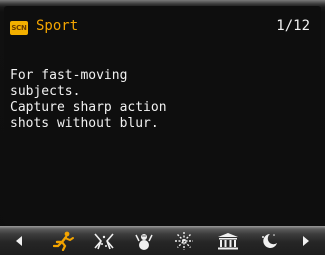 The height and width of the screenshot is (255, 325). What do you see at coordinates (144, 241) in the screenshot?
I see `snow-icon` at bounding box center [144, 241].